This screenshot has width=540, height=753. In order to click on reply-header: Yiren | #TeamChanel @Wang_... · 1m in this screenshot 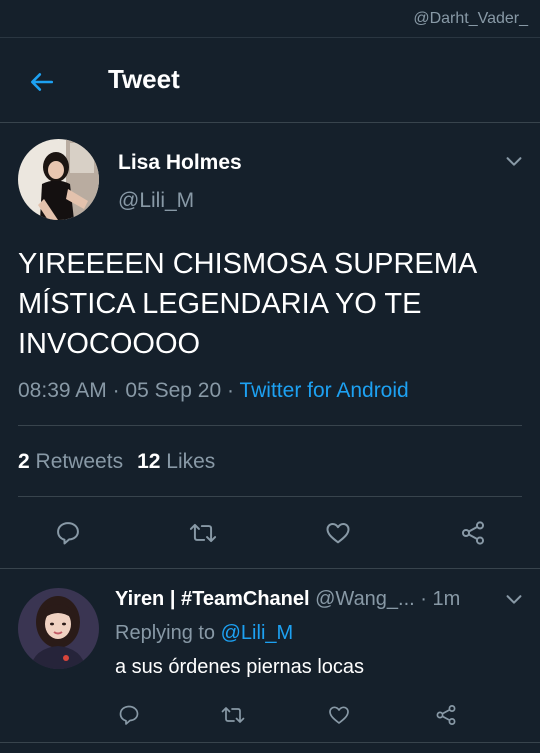, I will do `click(305, 599)`.